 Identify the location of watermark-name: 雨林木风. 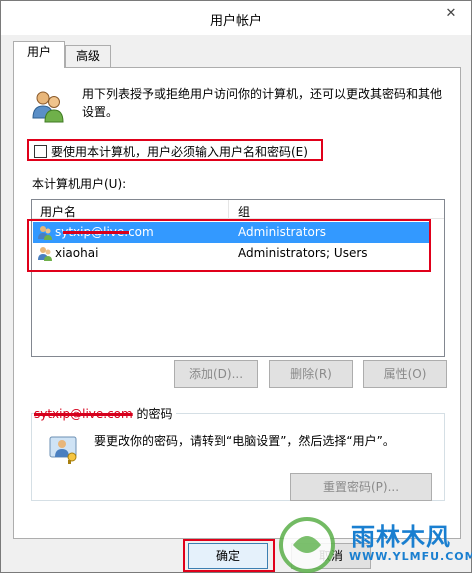
(401, 537).